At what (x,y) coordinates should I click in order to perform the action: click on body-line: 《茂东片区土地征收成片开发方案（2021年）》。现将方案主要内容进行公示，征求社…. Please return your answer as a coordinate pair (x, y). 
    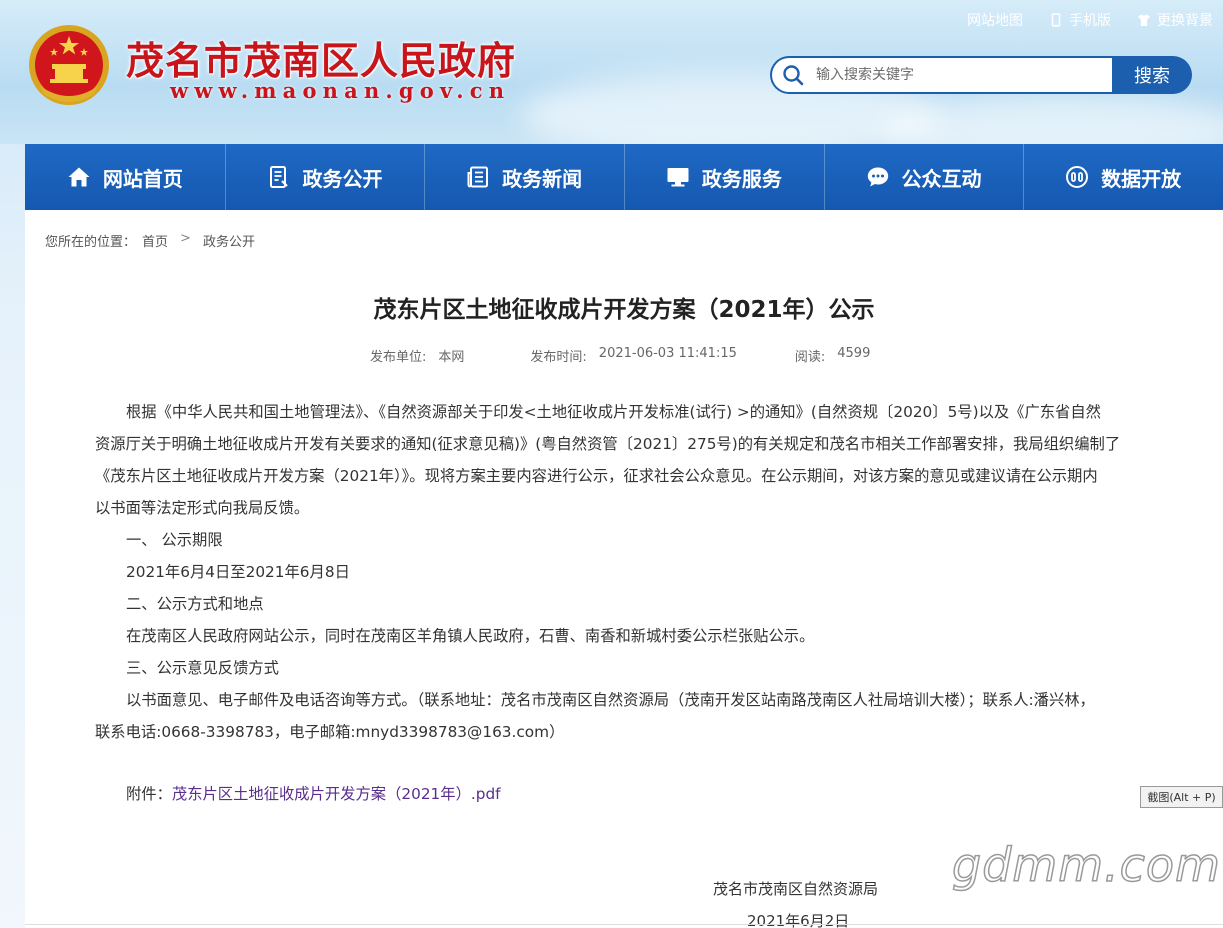
    Looking at the image, I should click on (596, 476).